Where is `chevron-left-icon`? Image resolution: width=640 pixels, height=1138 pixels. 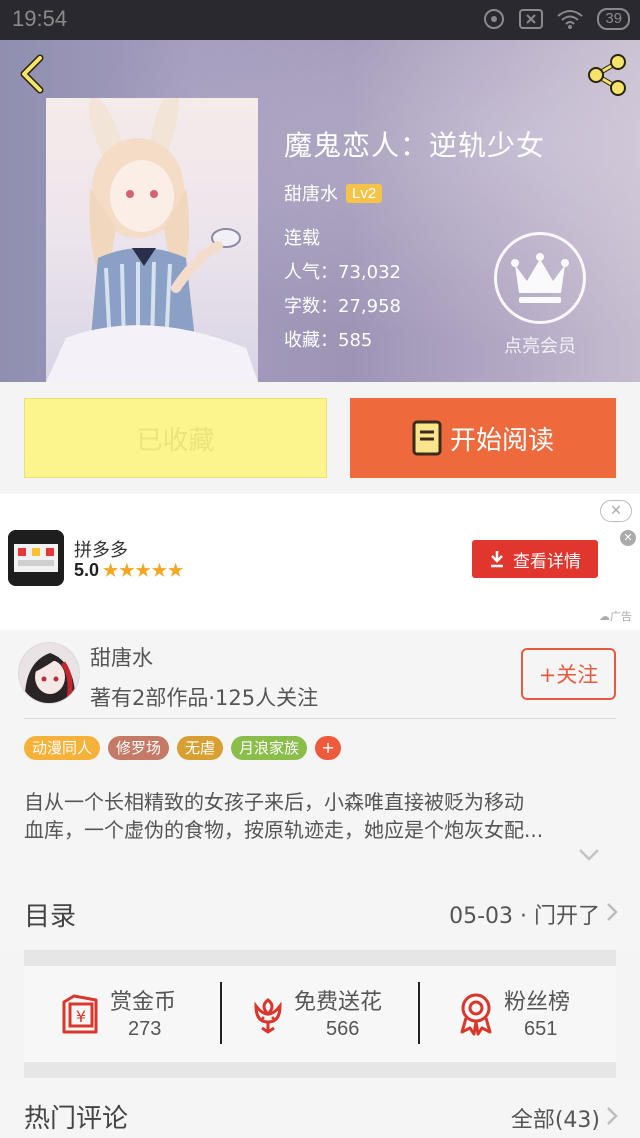
chevron-left-icon is located at coordinates (32, 74).